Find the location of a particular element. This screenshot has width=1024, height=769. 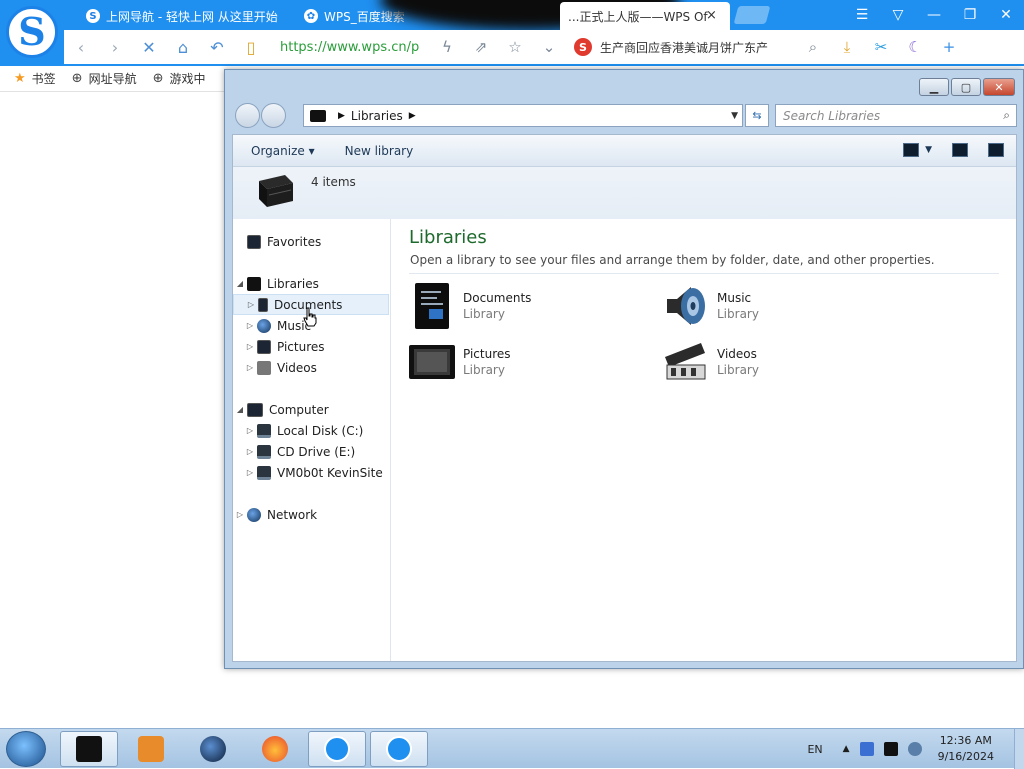

nav-item-favorites: Favorites is located at coordinates (311, 241).